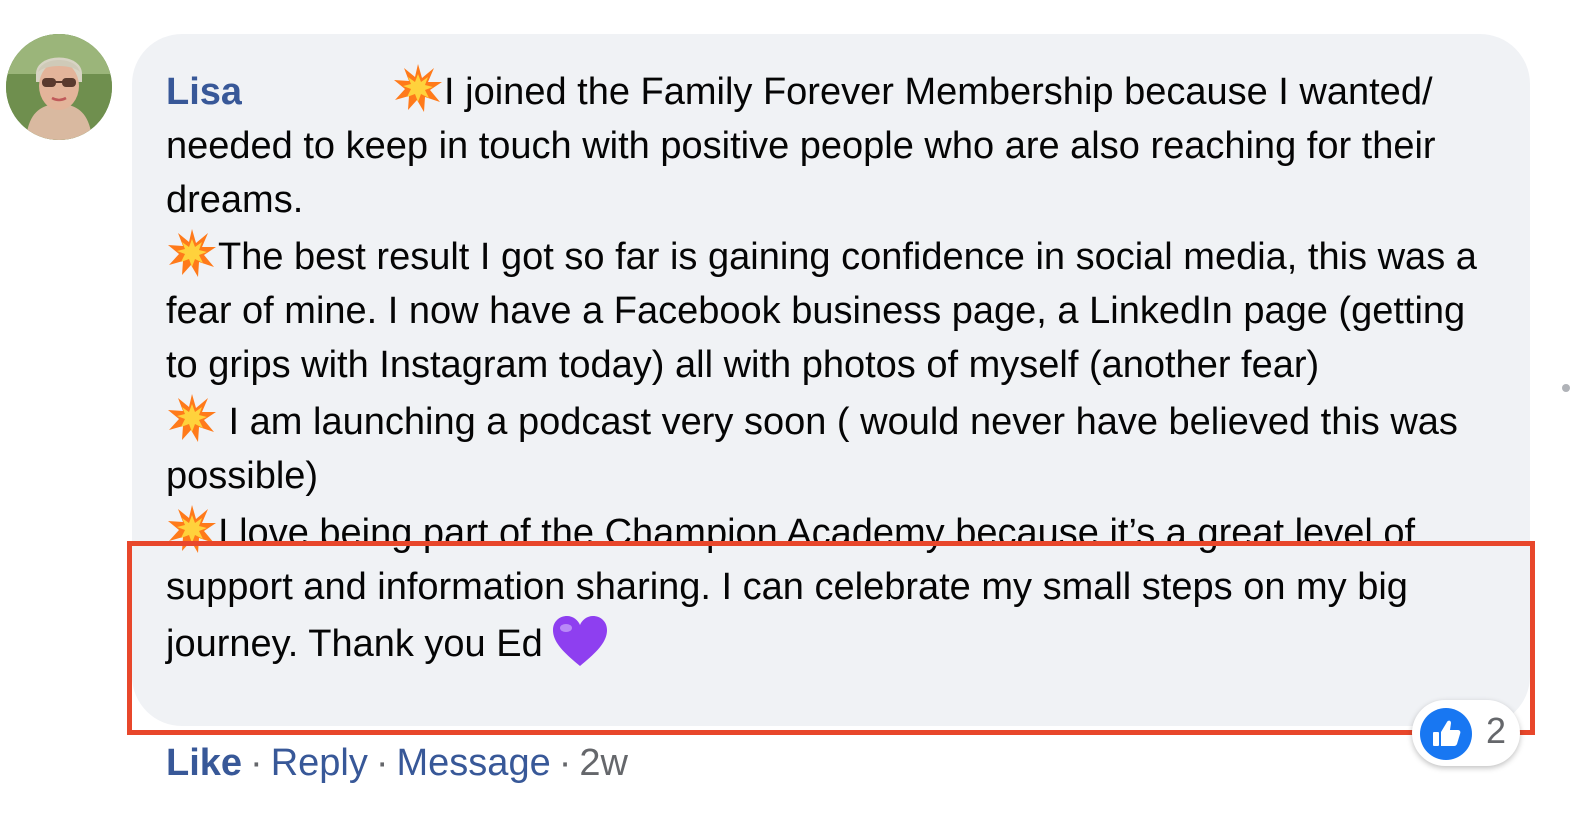 This screenshot has height=817, width=1584. Describe the element at coordinates (59, 87) in the screenshot. I see `avatar` at that location.